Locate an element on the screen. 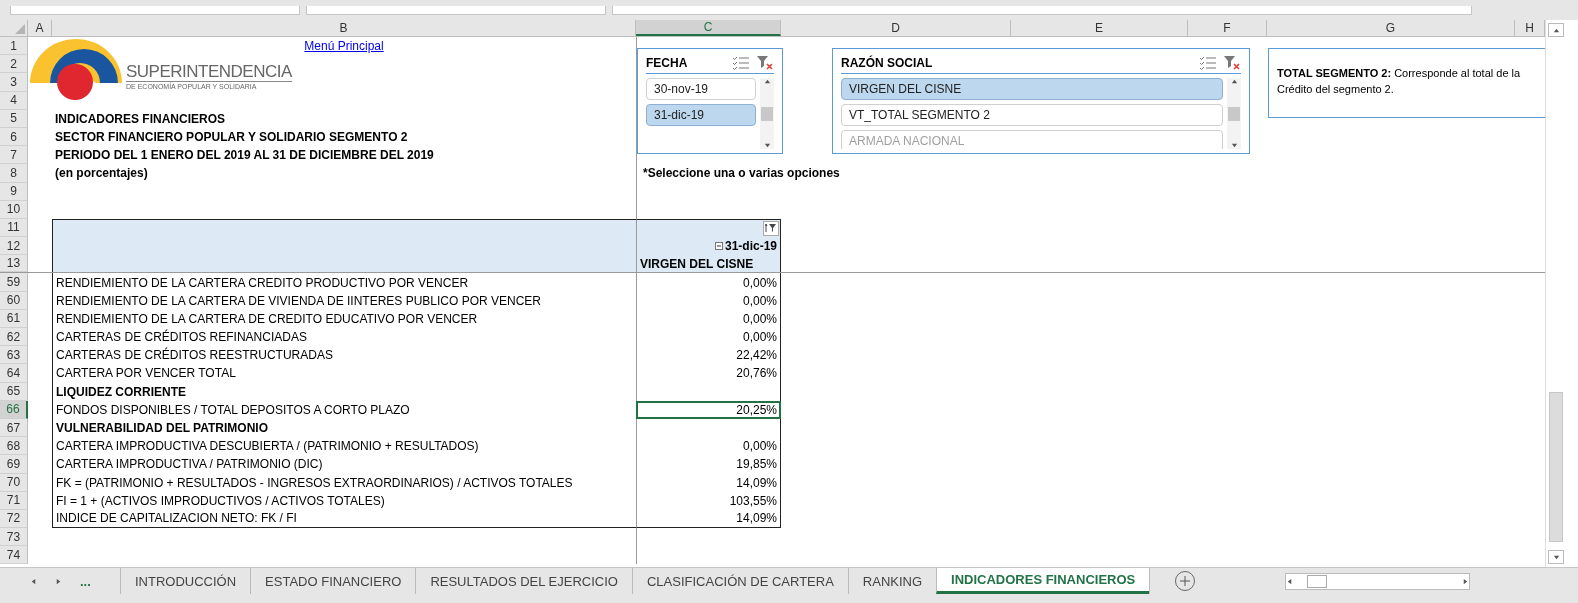 The width and height of the screenshot is (1578, 603). slicer-item: VIRGEN DEL CISNE is located at coordinates (1032, 89).